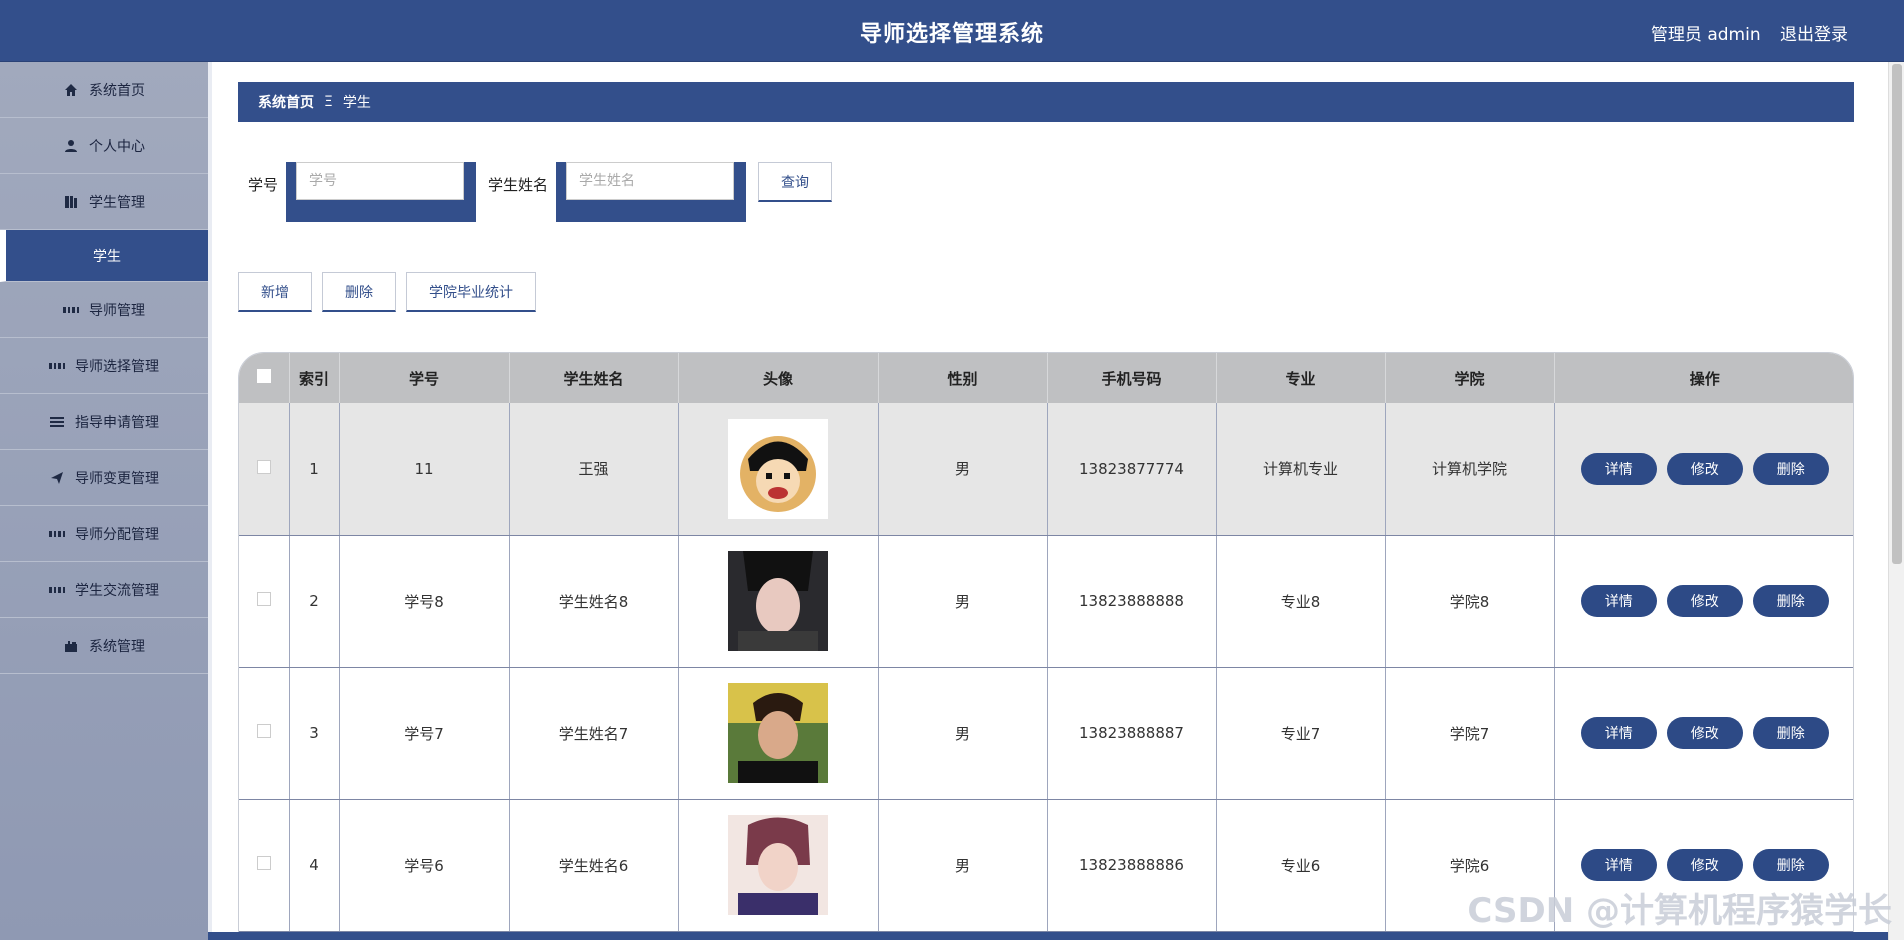 This screenshot has width=1904, height=940. What do you see at coordinates (71, 90) in the screenshot?
I see `home-icon` at bounding box center [71, 90].